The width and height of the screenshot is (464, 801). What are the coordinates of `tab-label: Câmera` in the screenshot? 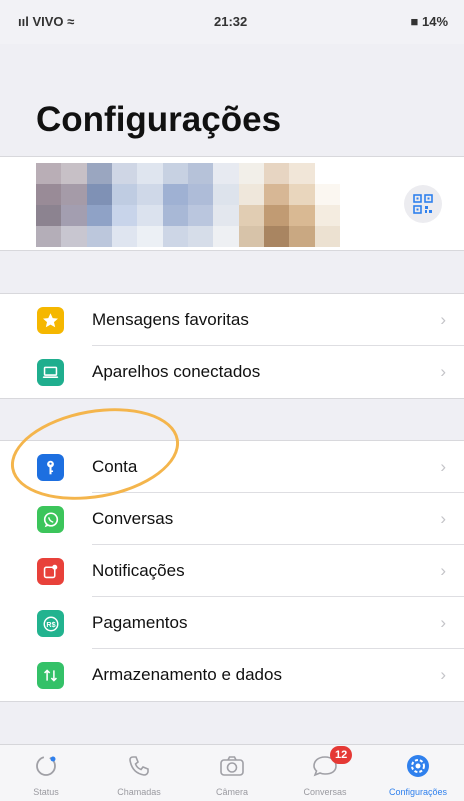 It's located at (231, 792).